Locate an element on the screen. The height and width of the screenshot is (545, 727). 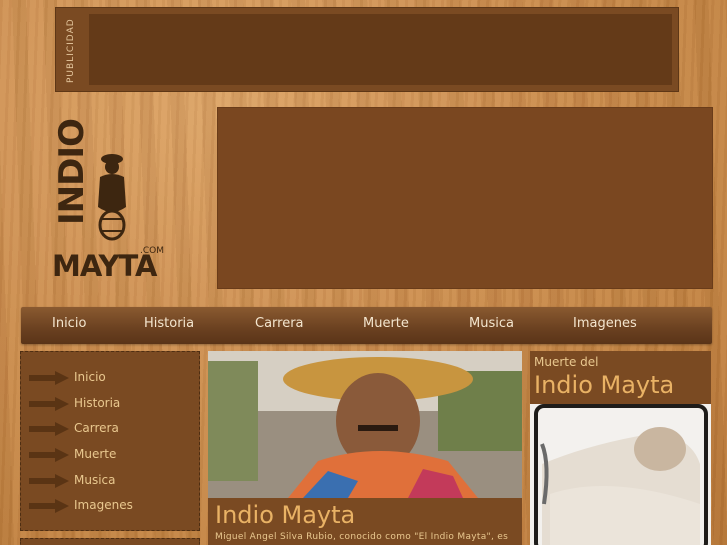
sidebar-item-historia: Historia is located at coordinates (111, 404).